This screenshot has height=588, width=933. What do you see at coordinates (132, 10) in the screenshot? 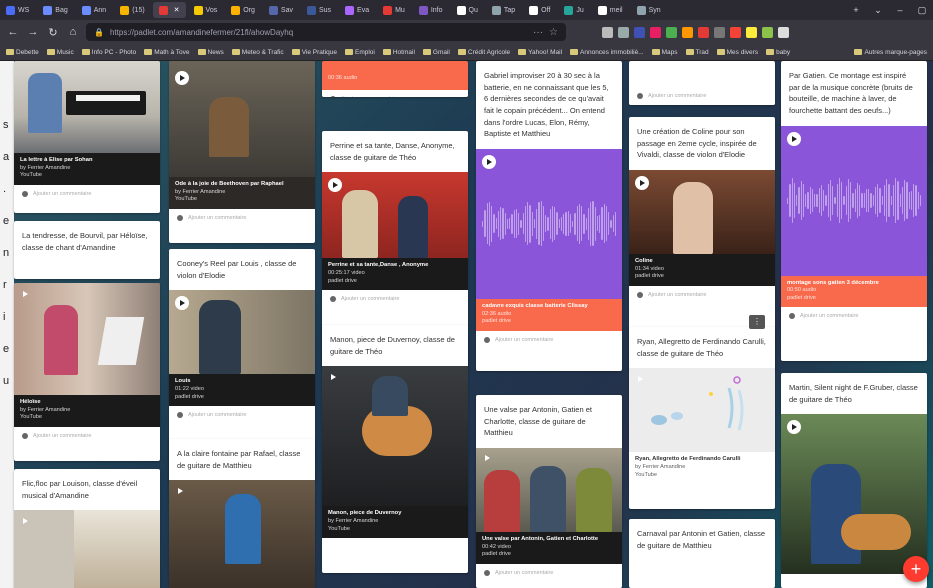
I see `browser-tab: (15)` at bounding box center [132, 10].